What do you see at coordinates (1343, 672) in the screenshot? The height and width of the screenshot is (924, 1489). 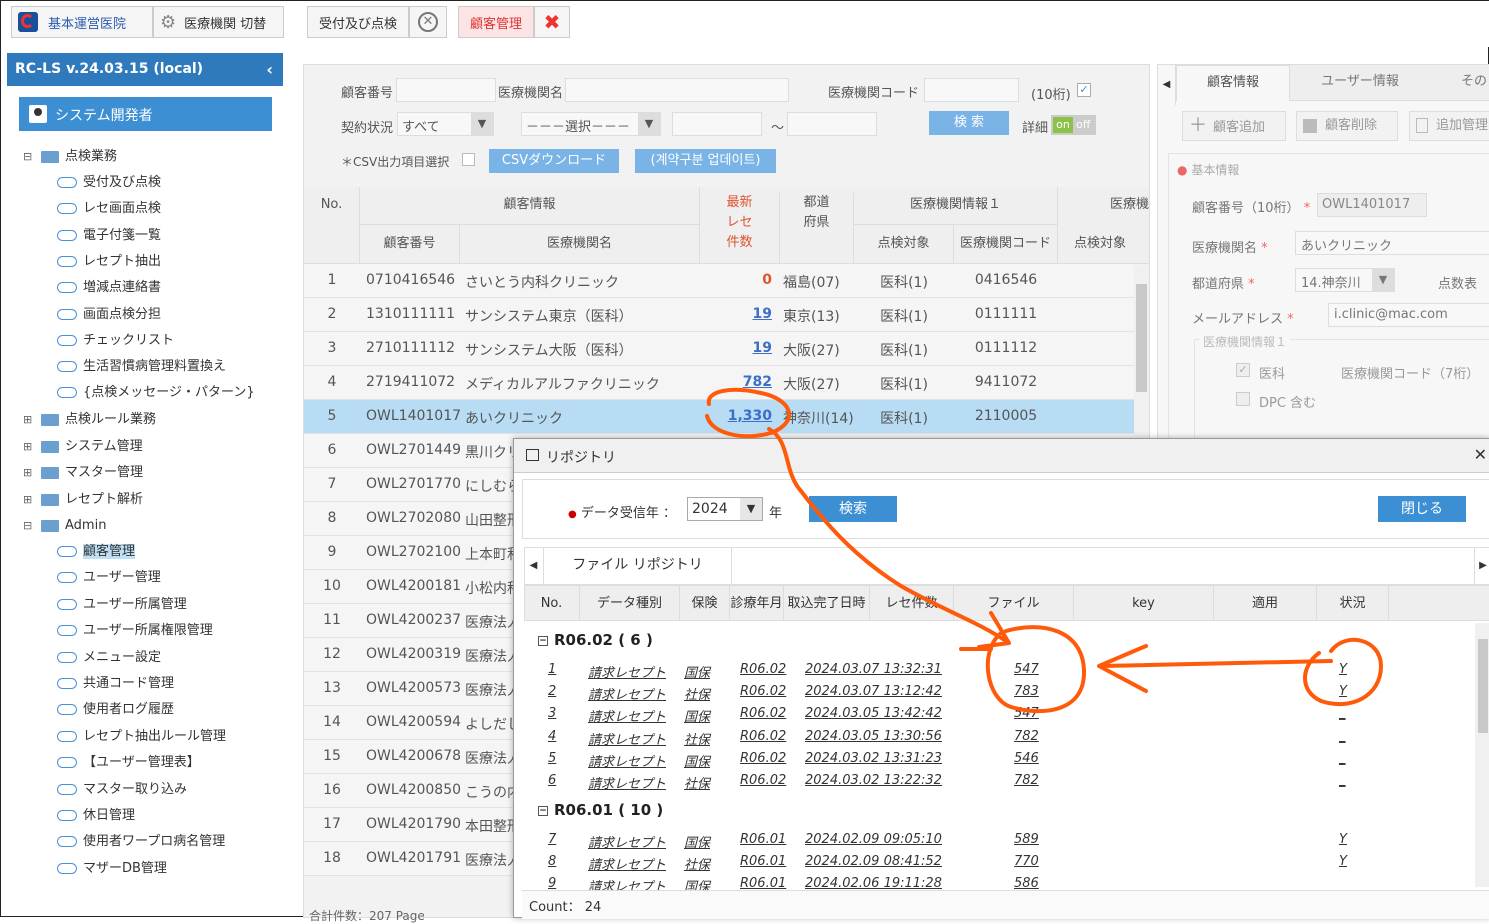 I see `annotation-circle-apply` at bounding box center [1343, 672].